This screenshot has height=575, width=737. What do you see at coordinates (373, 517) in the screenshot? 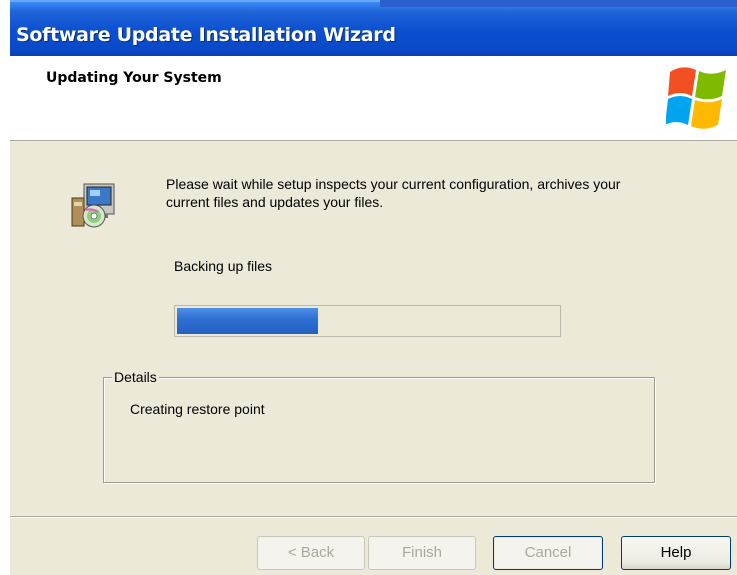
I see `button-separator` at bounding box center [373, 517].